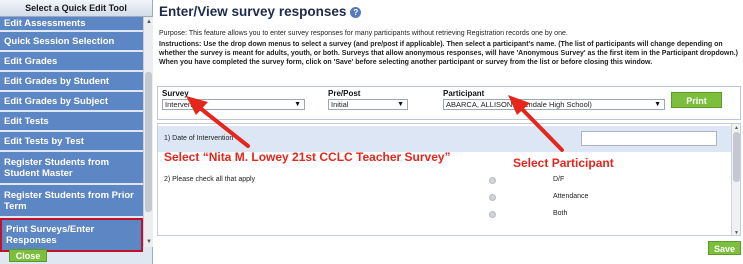  Describe the element at coordinates (210, 179) in the screenshot. I see `question-2-text: 2) Please check all that apply` at that location.